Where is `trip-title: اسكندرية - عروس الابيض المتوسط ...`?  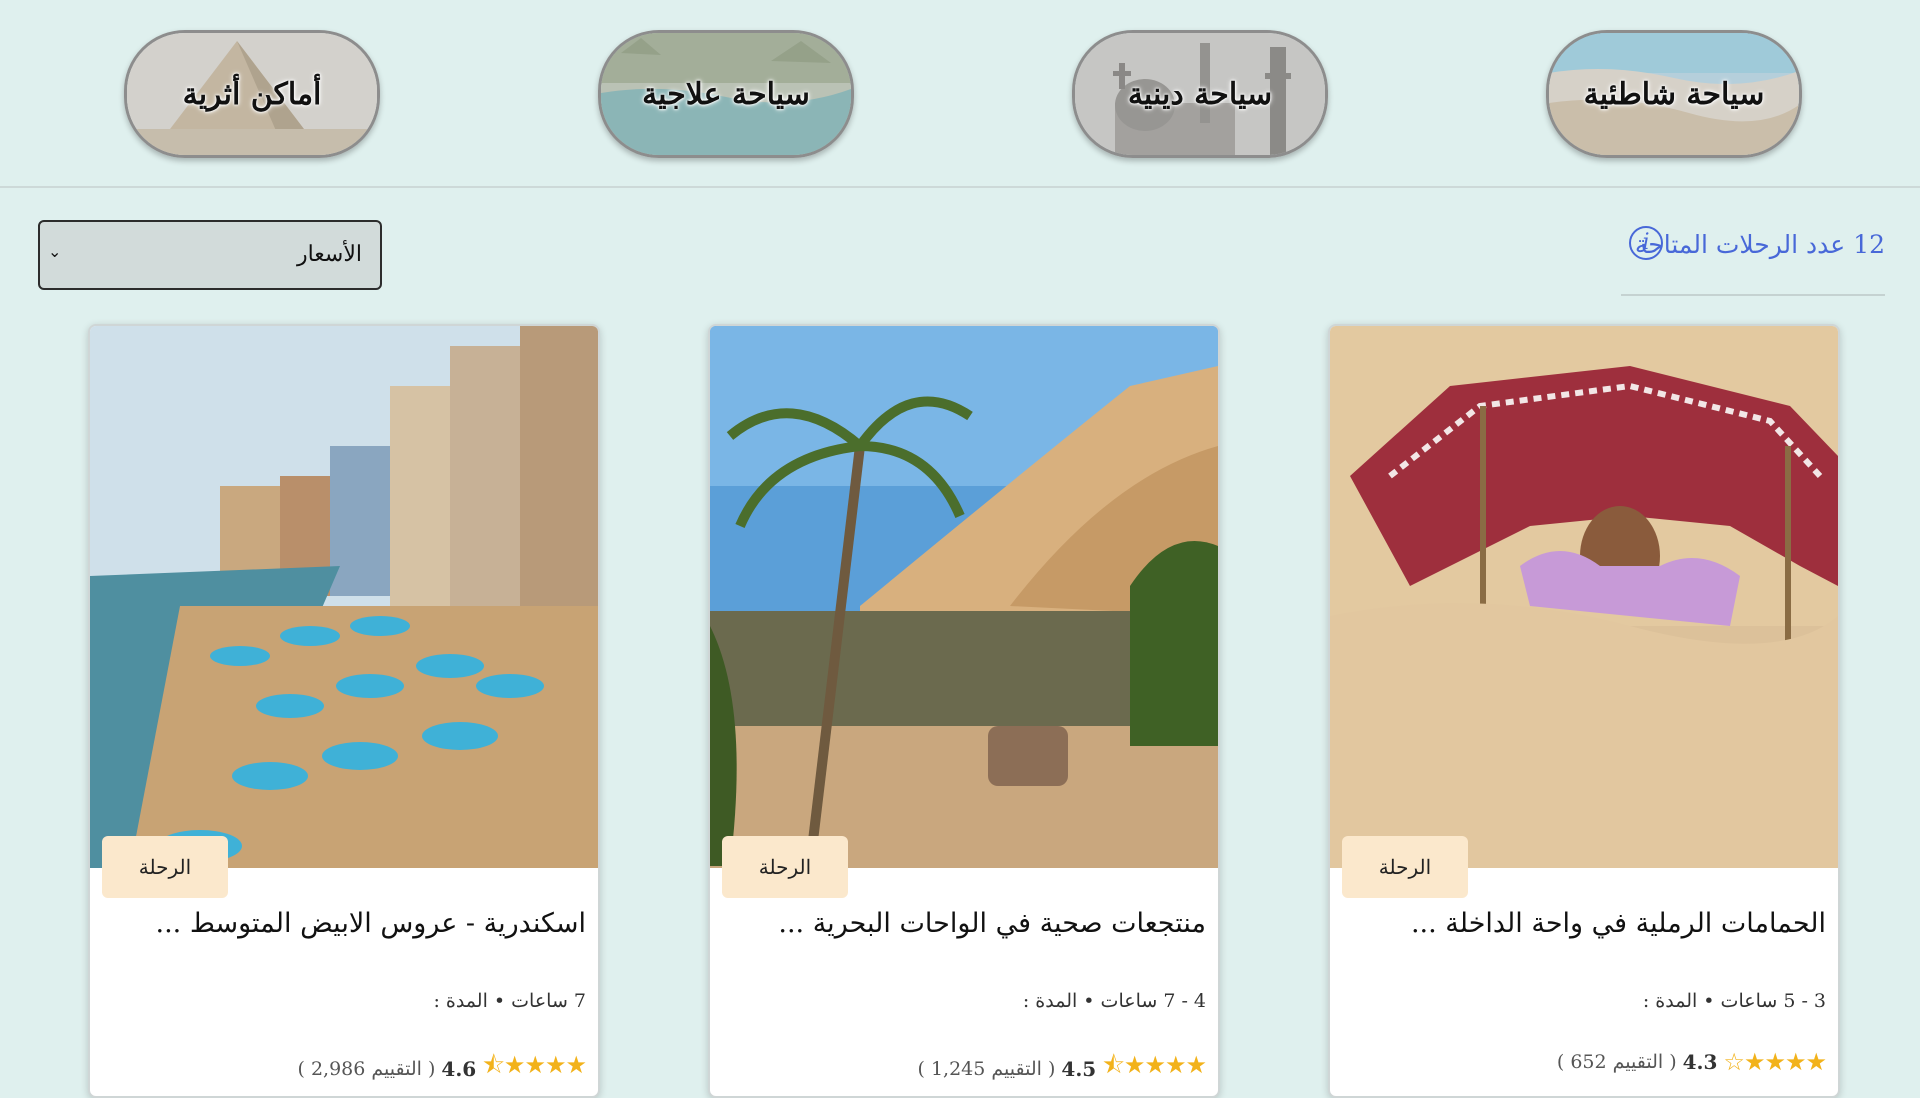
trip-title: اسكندرية - عروس الابيض المتوسط ... is located at coordinates (371, 923).